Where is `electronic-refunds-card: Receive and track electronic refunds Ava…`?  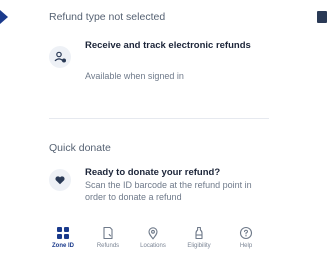 electronic-refunds-card: Receive and track electronic refunds Ava… is located at coordinates (164, 65).